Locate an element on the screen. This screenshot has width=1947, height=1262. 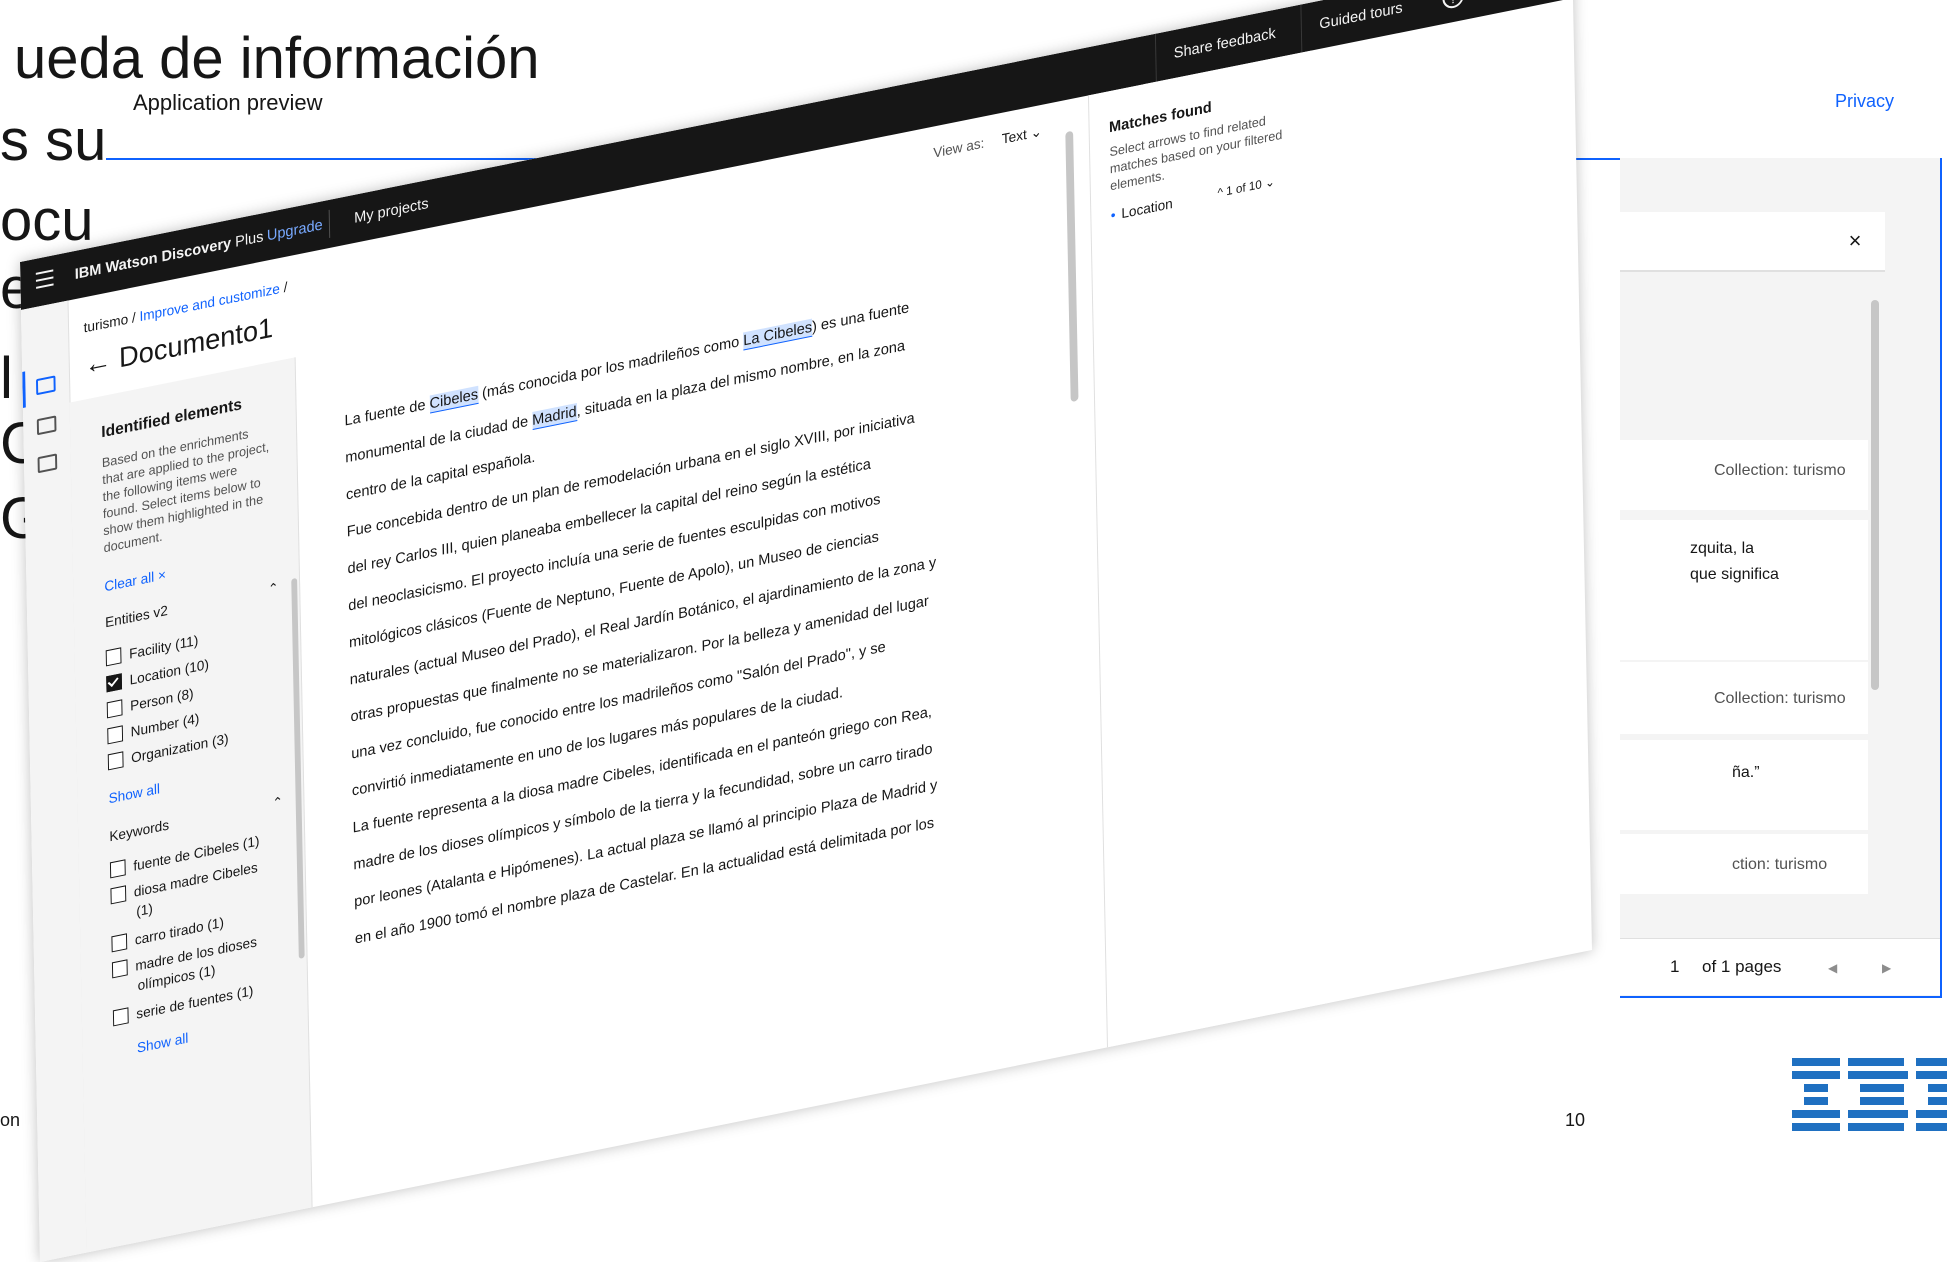
keyword-count: (1) is located at coordinates (144, 909).